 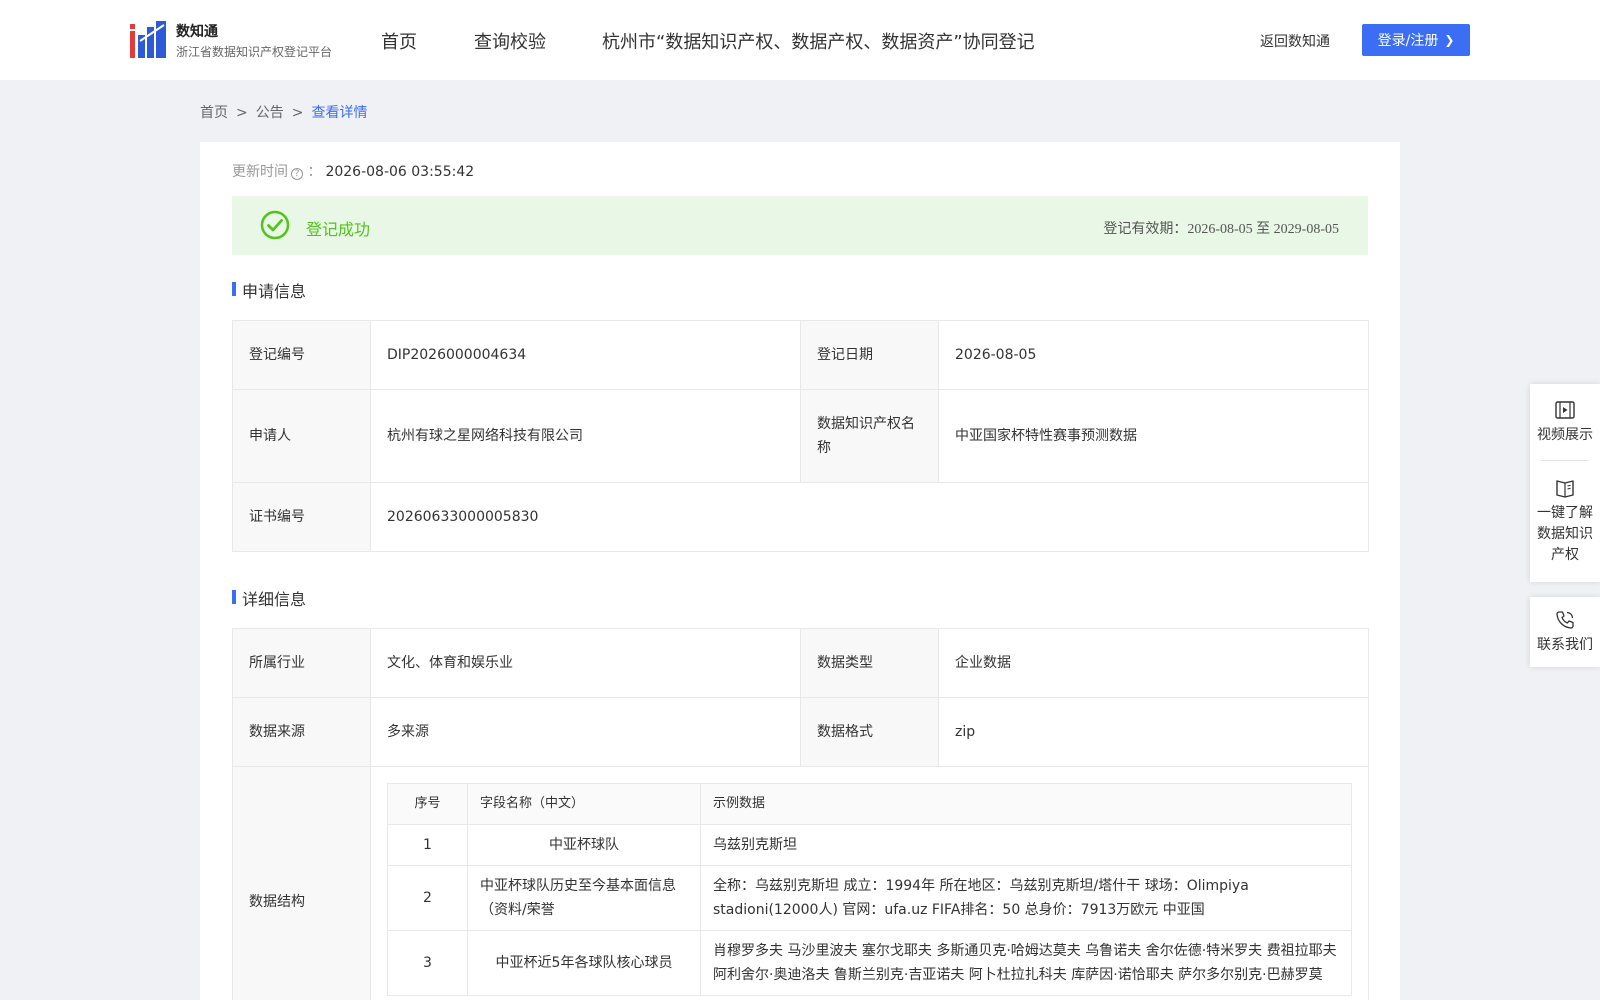 I want to click on table-row: 所属行业 文化、体育和娱乐业 数据类型 企业数据, so click(x=800, y=663).